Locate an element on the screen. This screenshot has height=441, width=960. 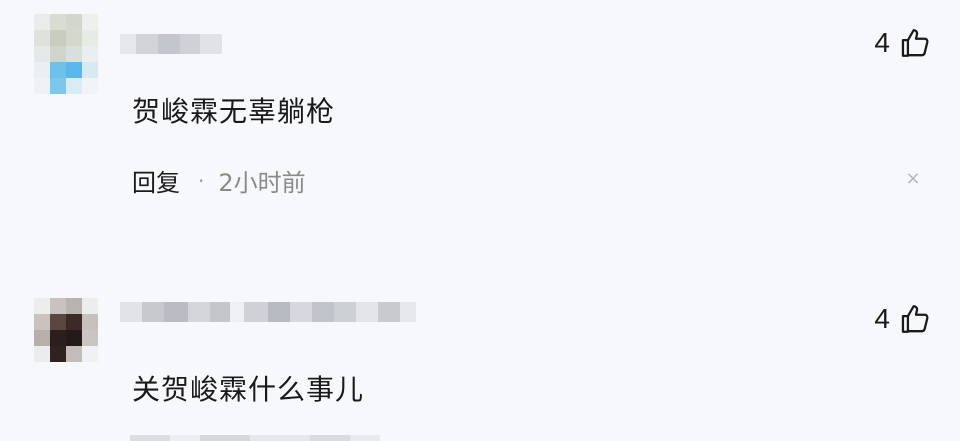
comment-text: 关贺峻霖什么事儿 is located at coordinates (248, 389).